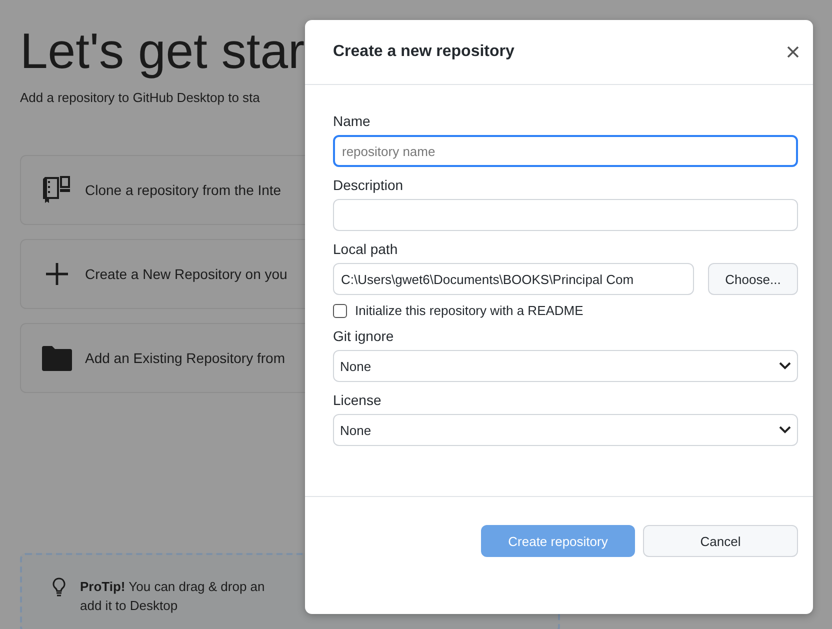 This screenshot has width=832, height=629. What do you see at coordinates (368, 185) in the screenshot?
I see `field-label: Description` at bounding box center [368, 185].